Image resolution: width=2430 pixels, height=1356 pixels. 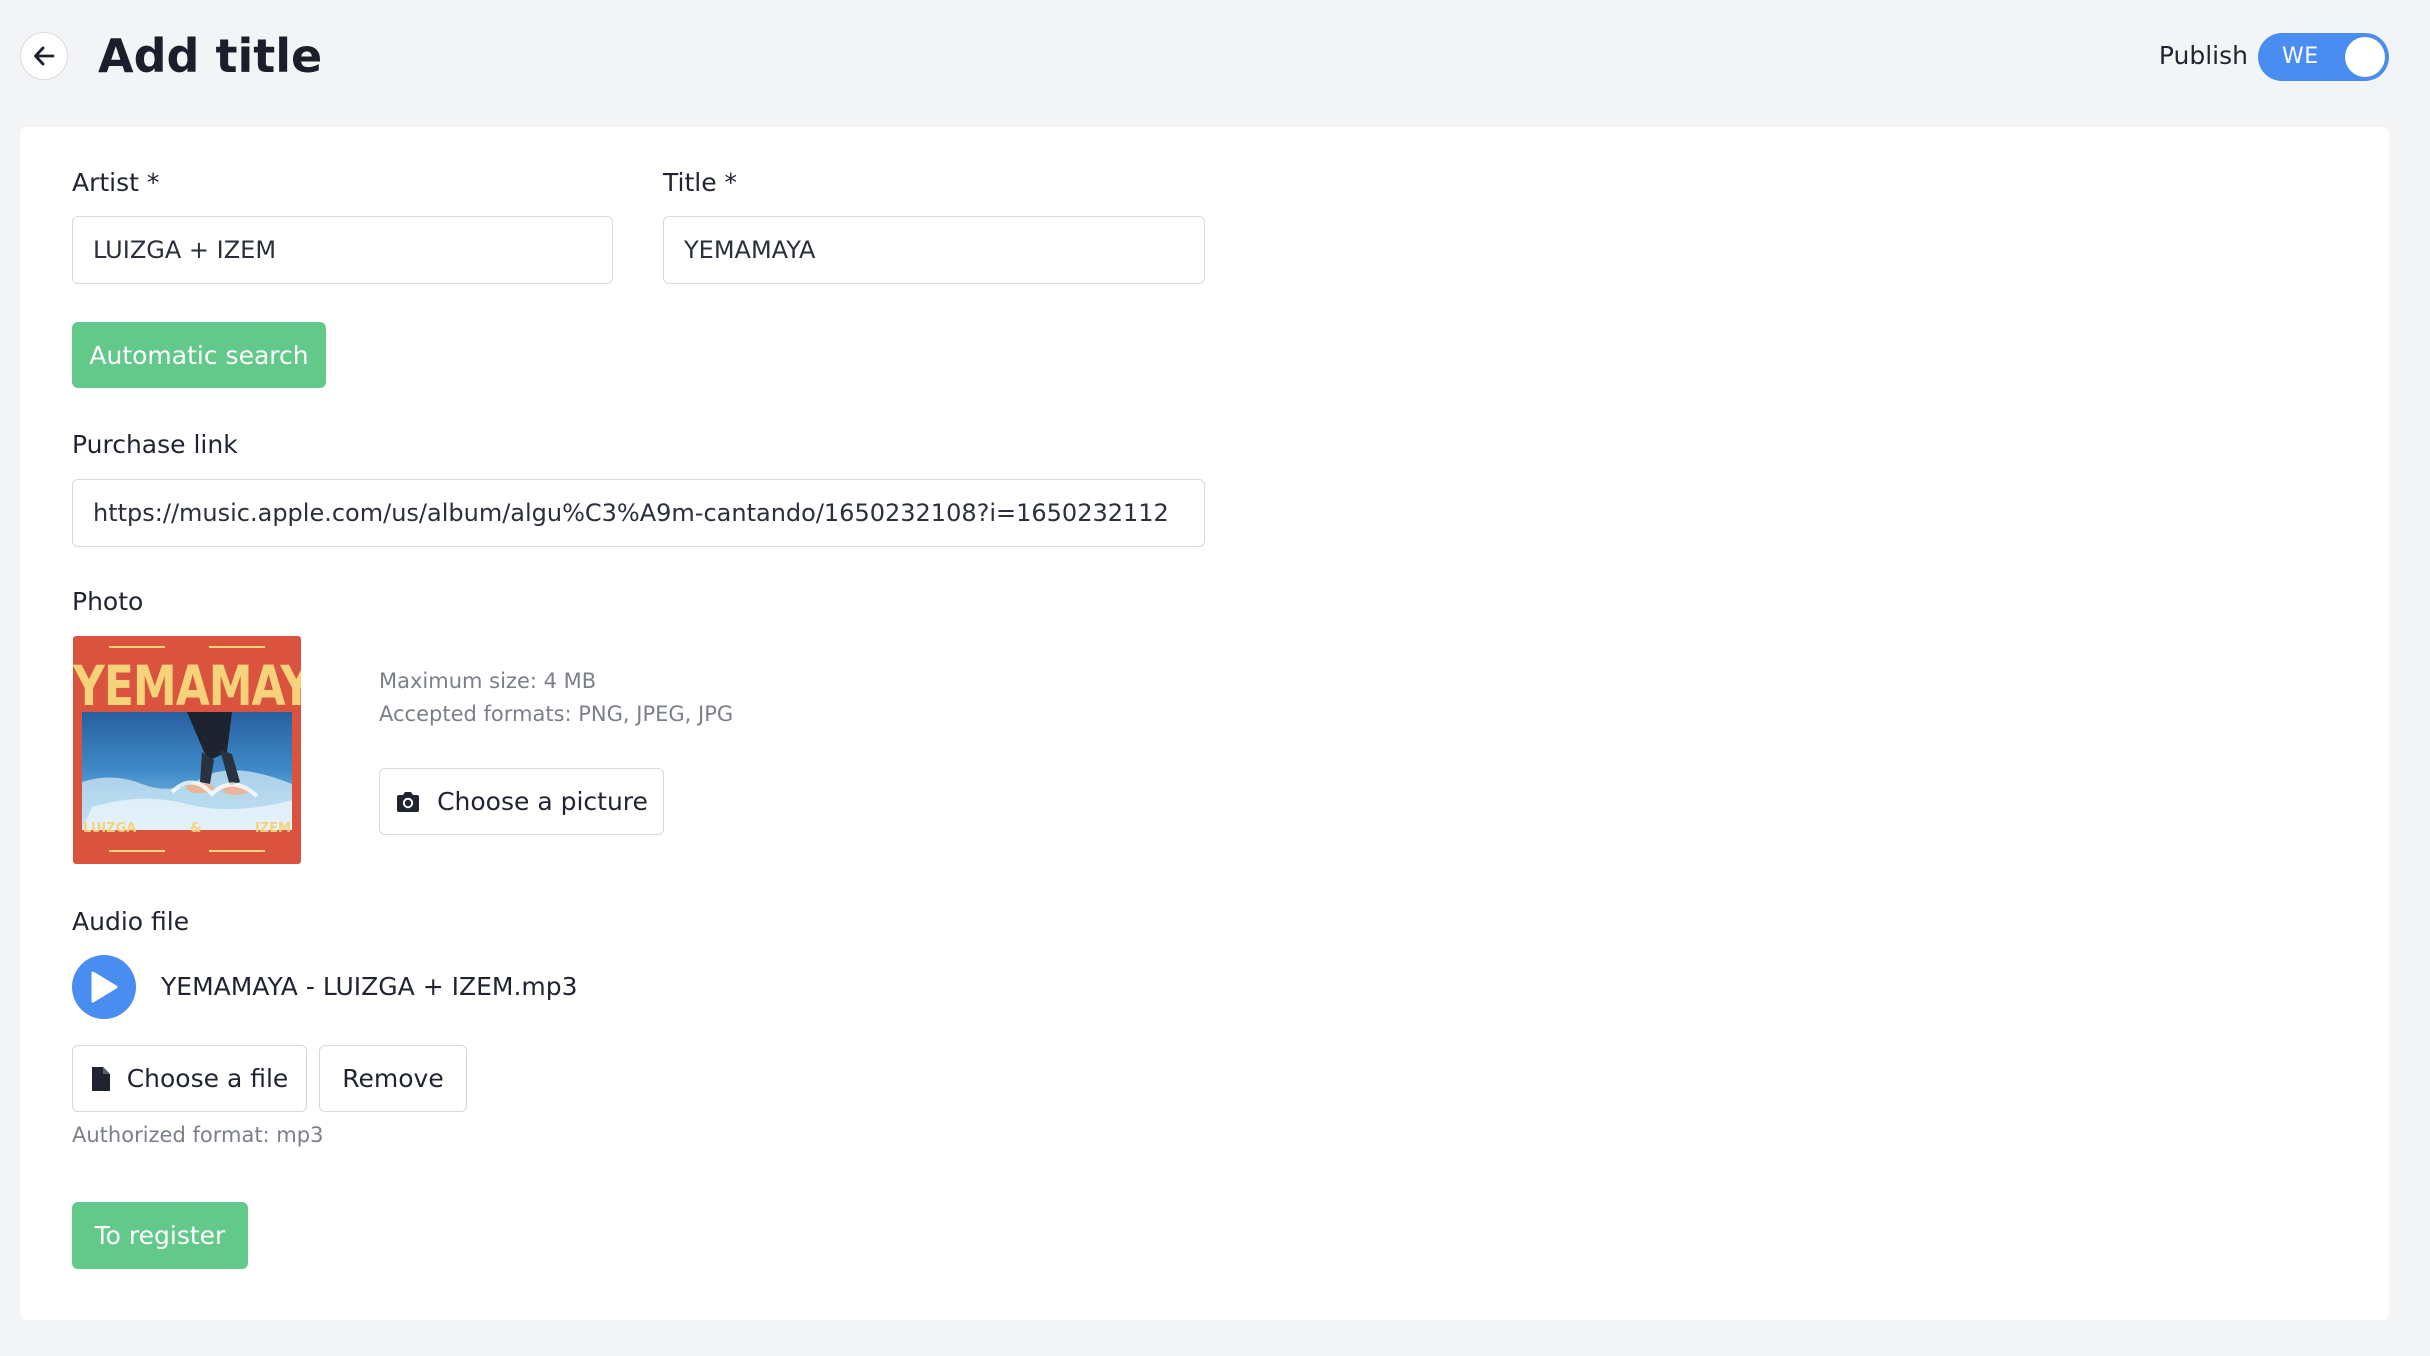 I want to click on photo-label: Photo, so click(x=108, y=601).